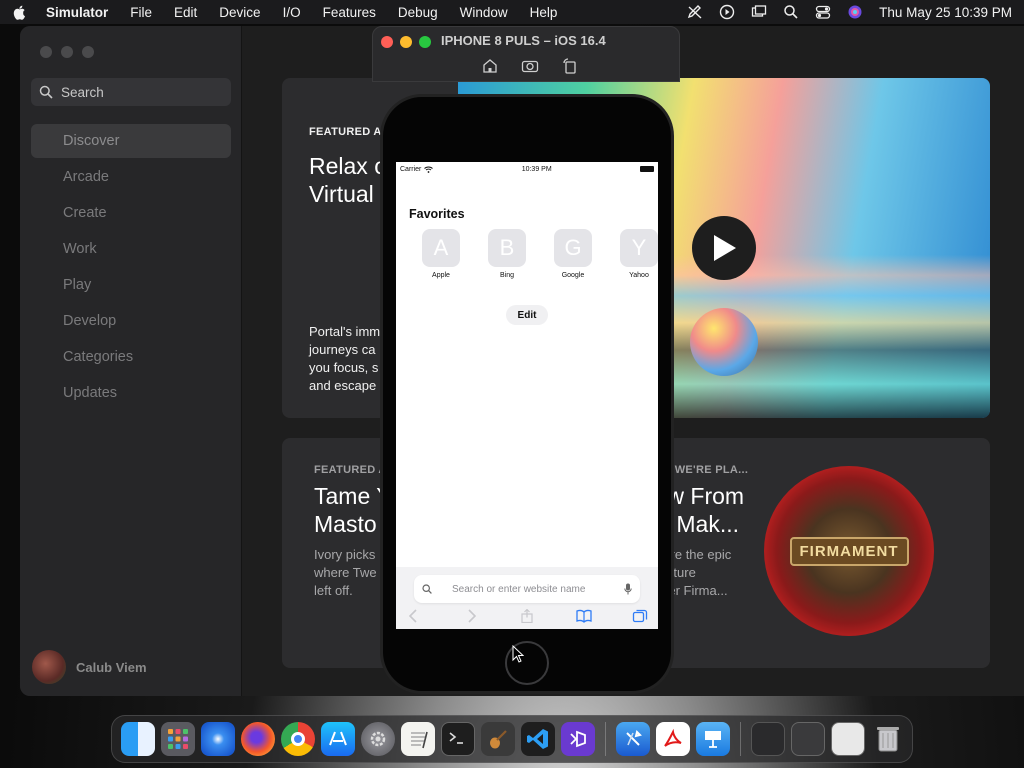 This screenshot has width=1024, height=768. Describe the element at coordinates (89, 667) in the screenshot. I see `user-account: Calub Viem` at that location.